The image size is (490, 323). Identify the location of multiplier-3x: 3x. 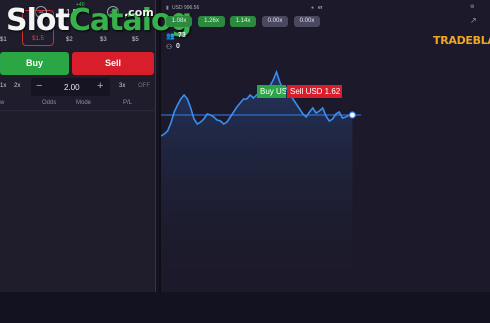
(122, 86).